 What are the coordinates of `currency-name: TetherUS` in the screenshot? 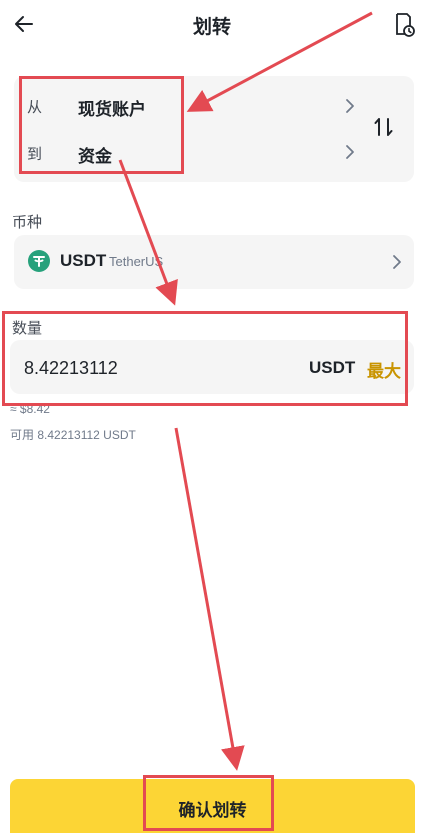 It's located at (136, 261).